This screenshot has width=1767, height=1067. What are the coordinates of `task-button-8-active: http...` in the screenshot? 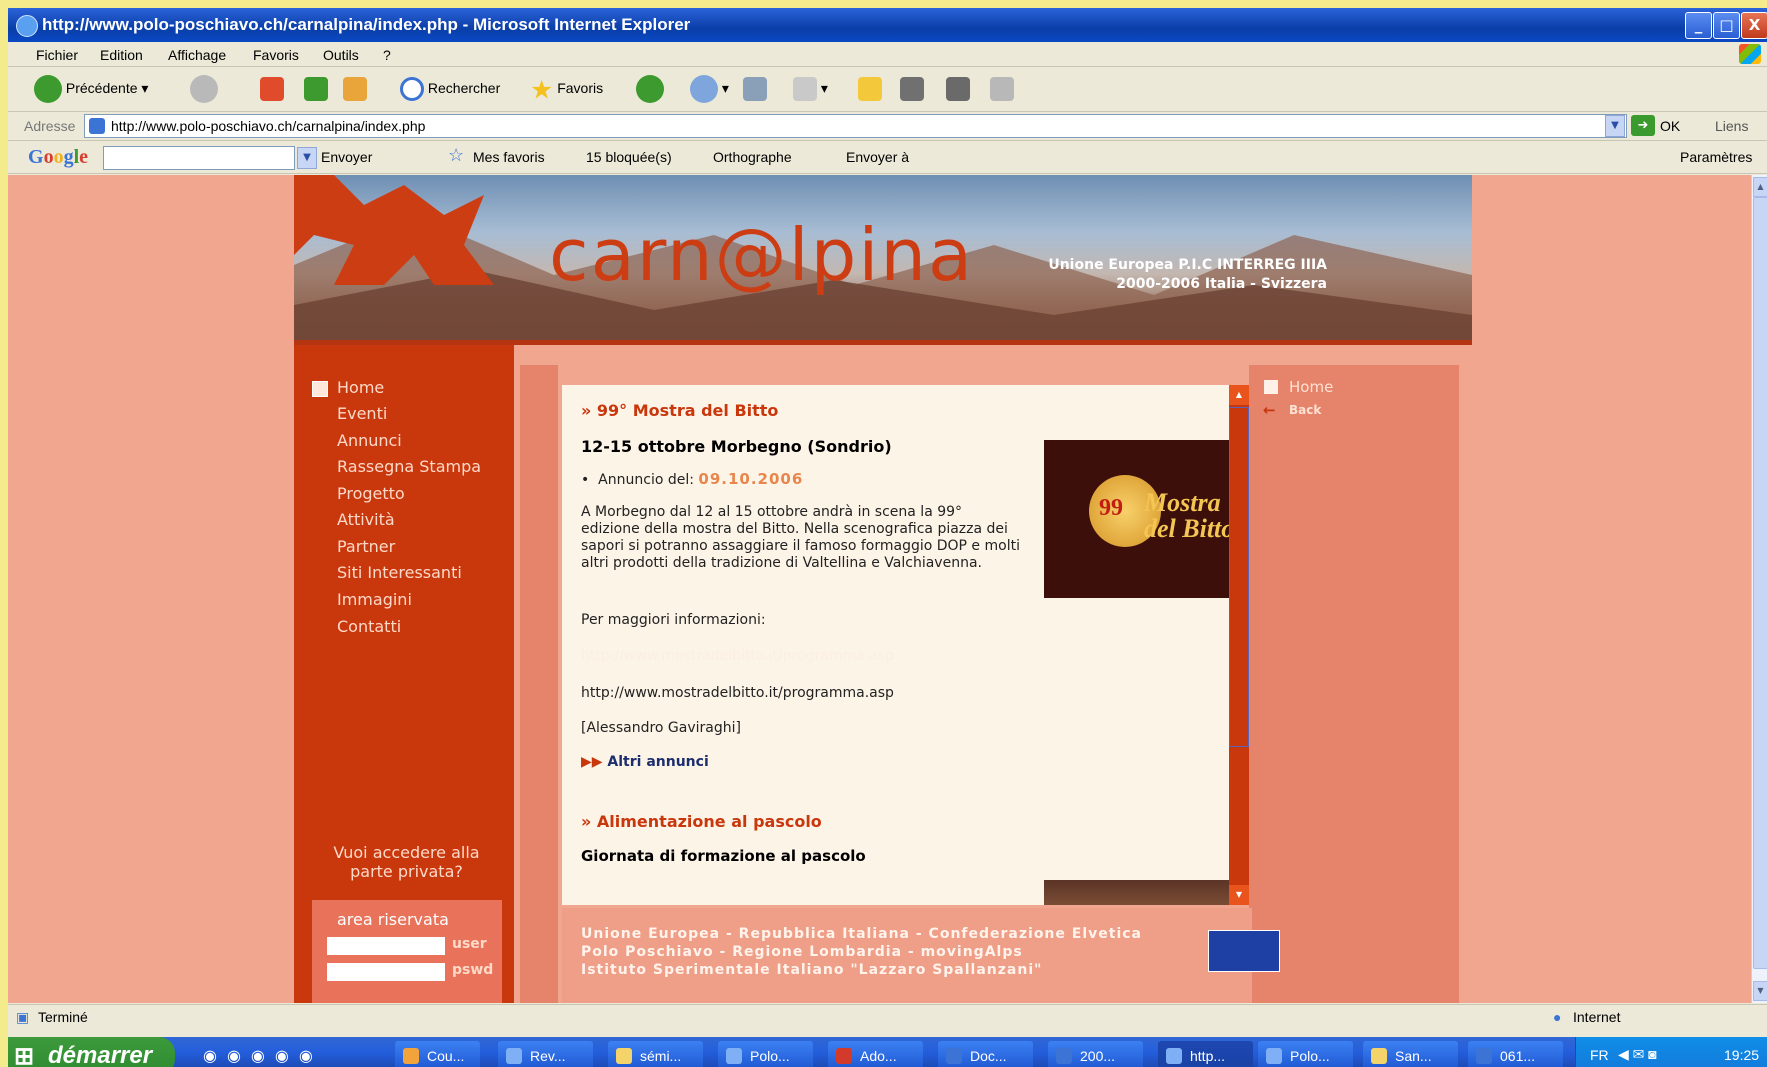 It's located at (1205, 1054).